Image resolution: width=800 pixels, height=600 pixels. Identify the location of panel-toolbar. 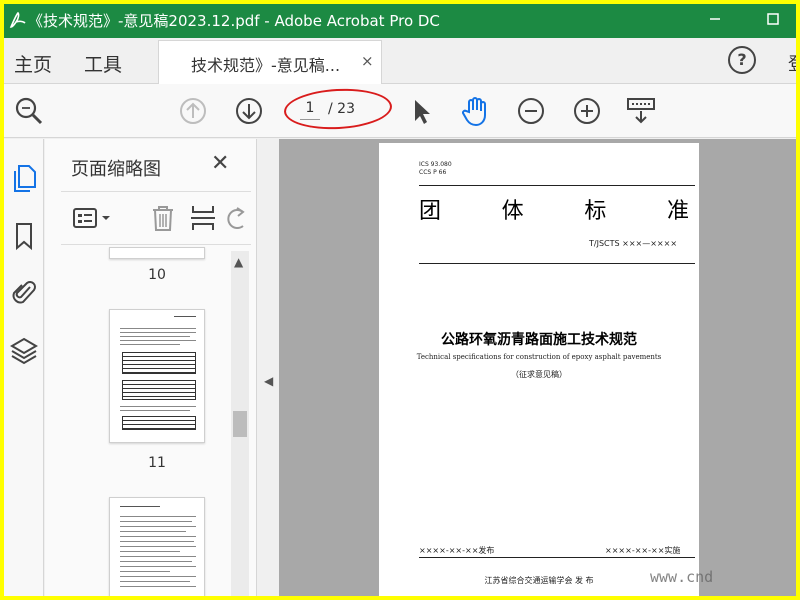
(156, 218).